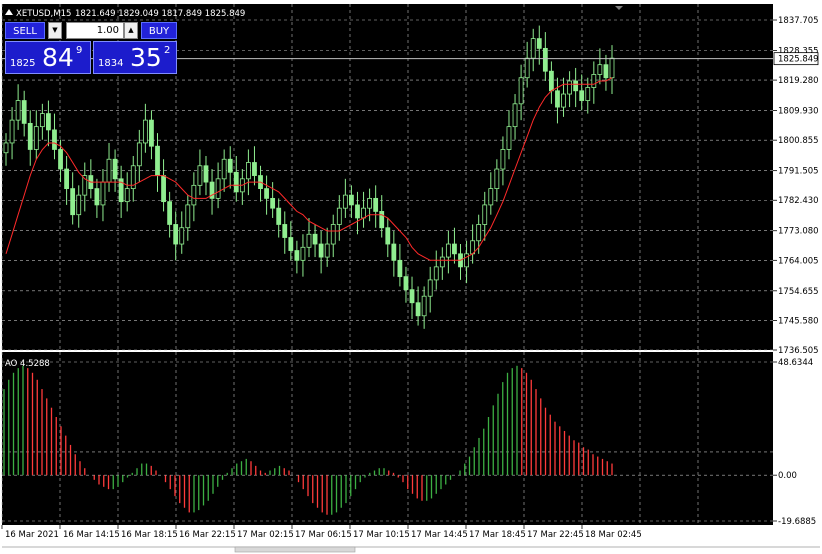 The width and height of the screenshot is (822, 554). Describe the element at coordinates (146, 57) in the screenshot. I see `buy-price-big: 35` at that location.